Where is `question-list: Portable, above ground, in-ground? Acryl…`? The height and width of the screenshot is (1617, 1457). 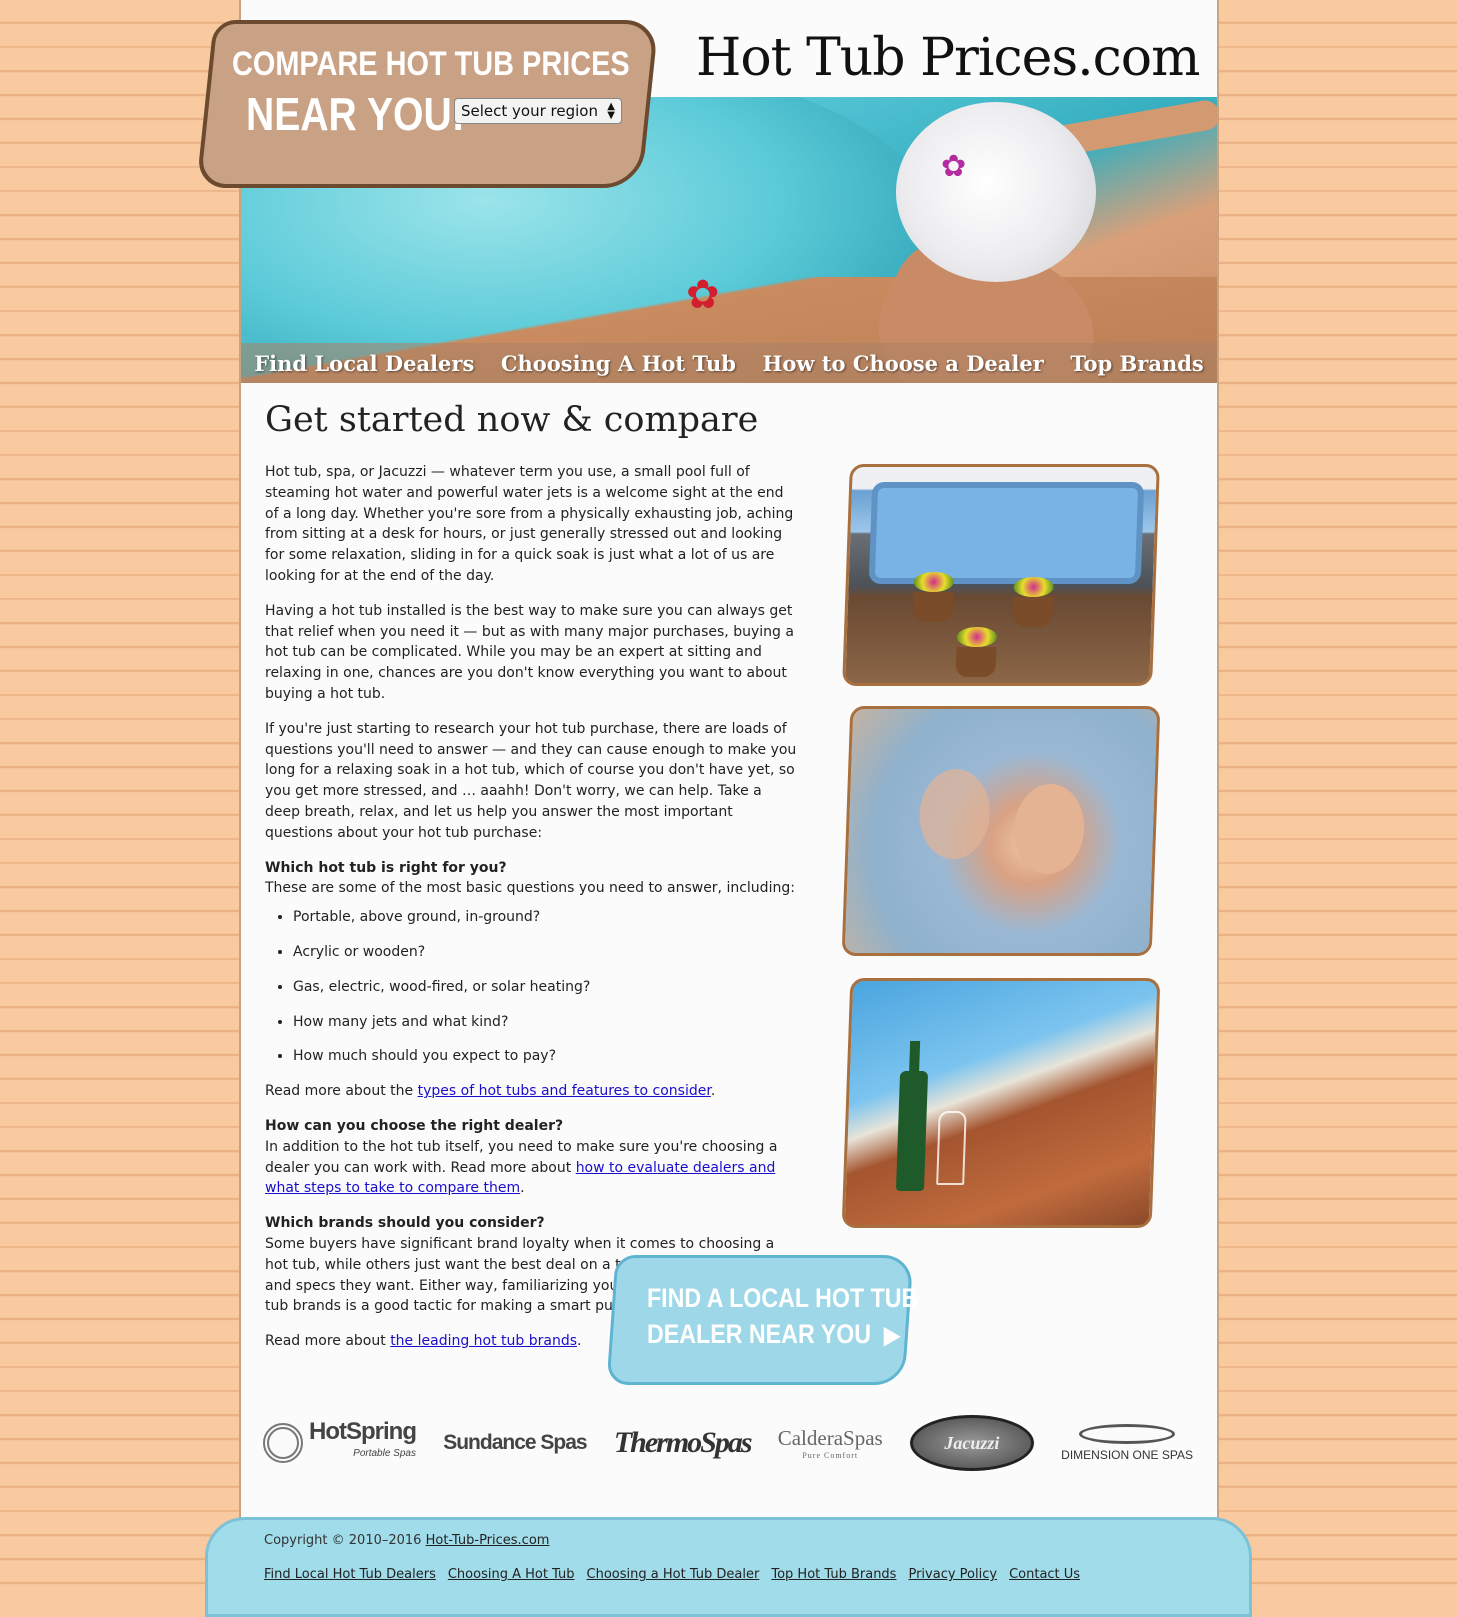 question-list: Portable, above ground, in-ground? Acryl… is located at coordinates (532, 987).